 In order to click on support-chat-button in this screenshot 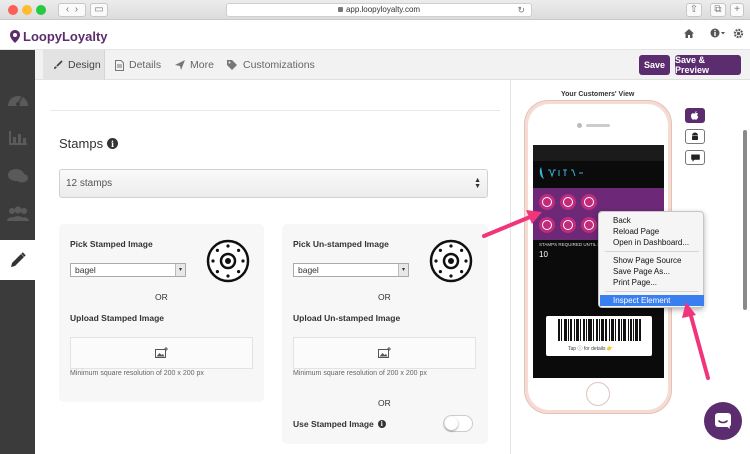, I will do `click(723, 421)`.